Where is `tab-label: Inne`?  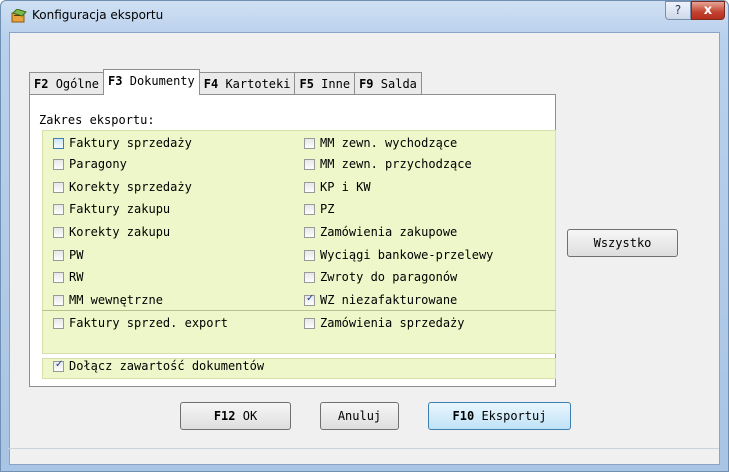
tab-label: Inne is located at coordinates (336, 84).